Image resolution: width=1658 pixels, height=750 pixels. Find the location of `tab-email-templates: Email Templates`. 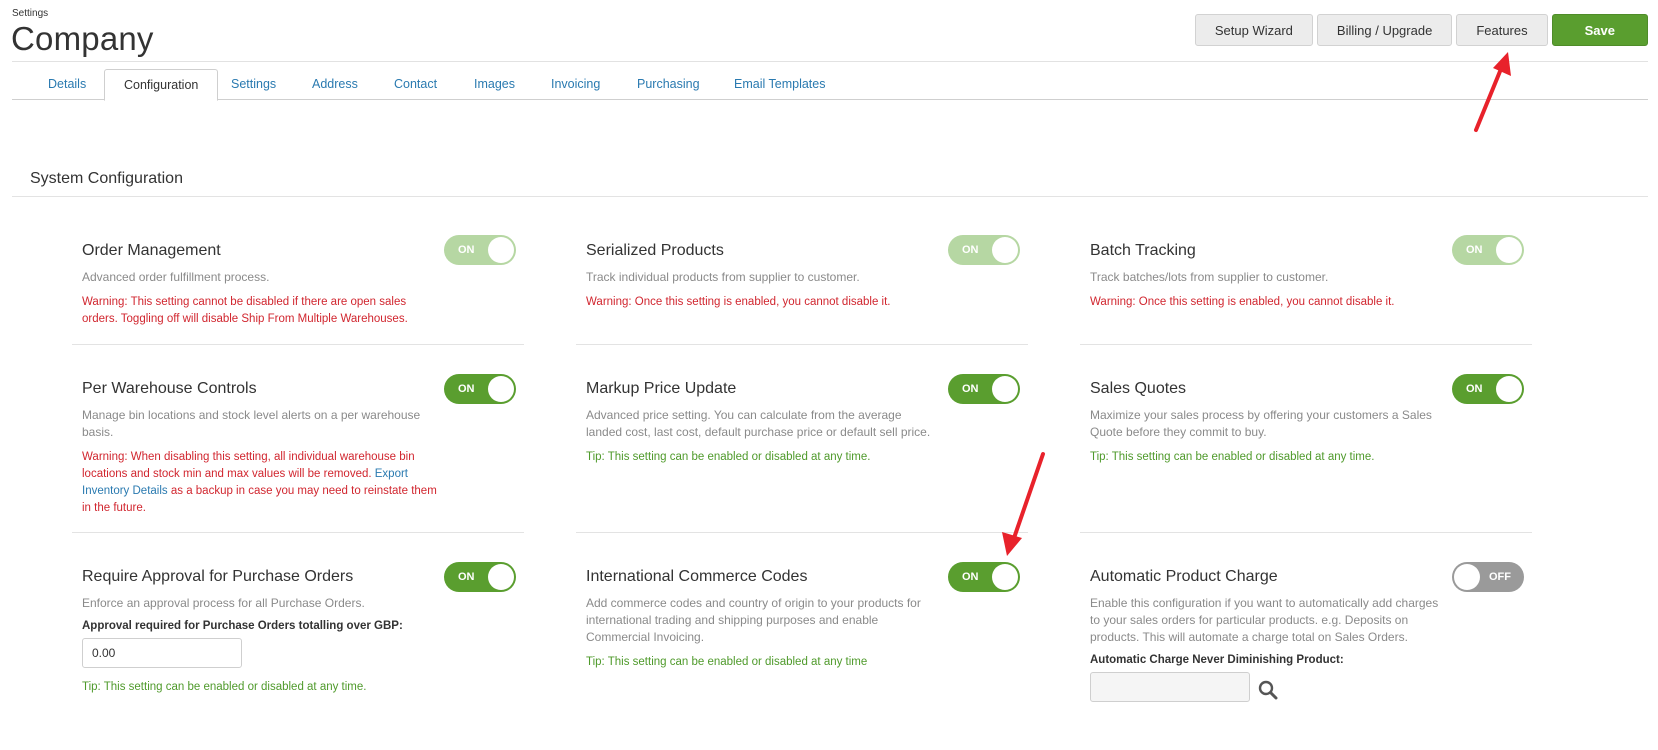

tab-email-templates: Email Templates is located at coordinates (779, 84).